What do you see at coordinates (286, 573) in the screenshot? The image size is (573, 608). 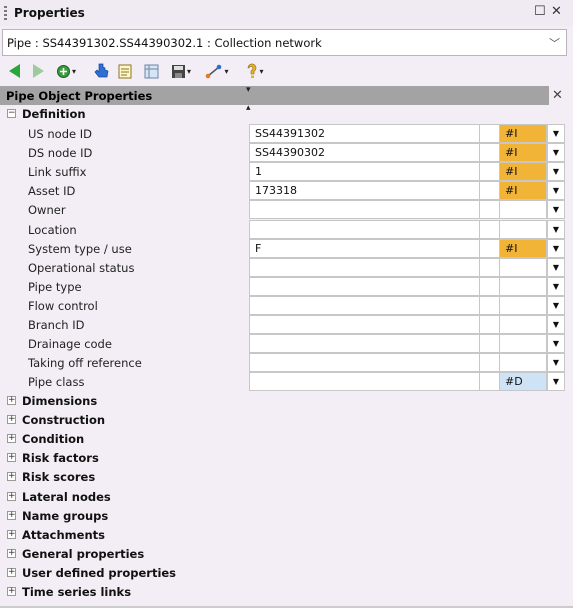 I see `property-group: + User defined properties` at bounding box center [286, 573].